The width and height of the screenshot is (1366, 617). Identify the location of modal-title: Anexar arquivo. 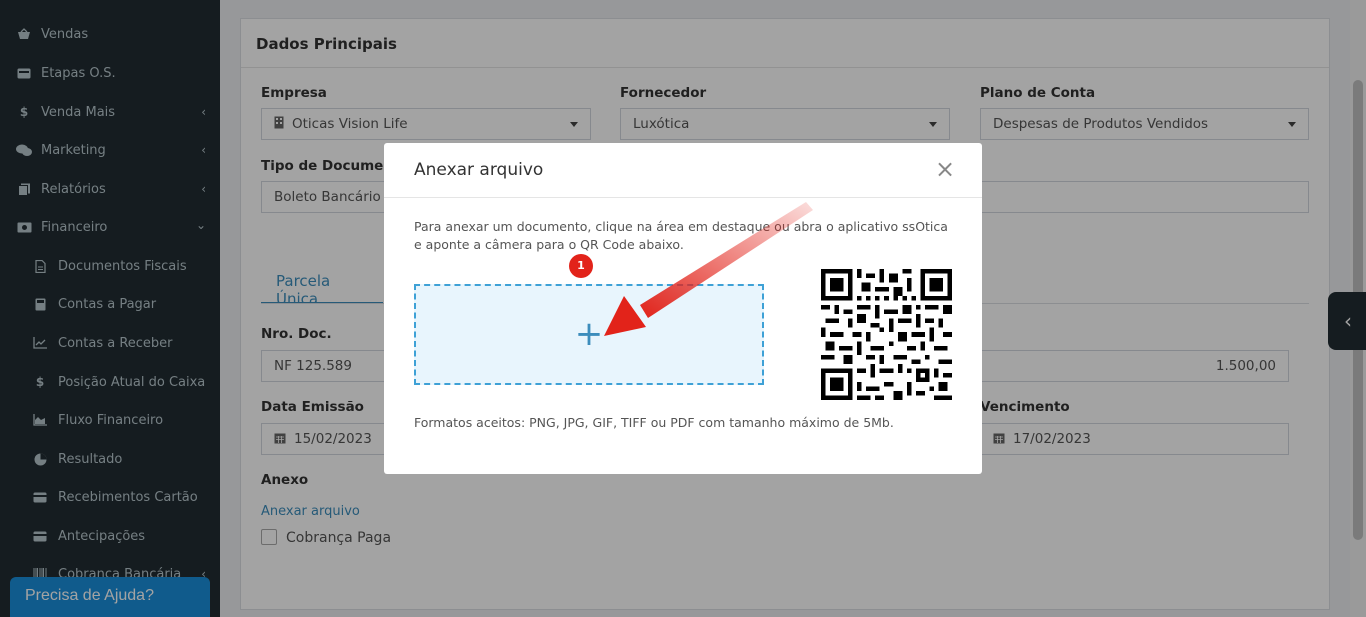
(479, 170).